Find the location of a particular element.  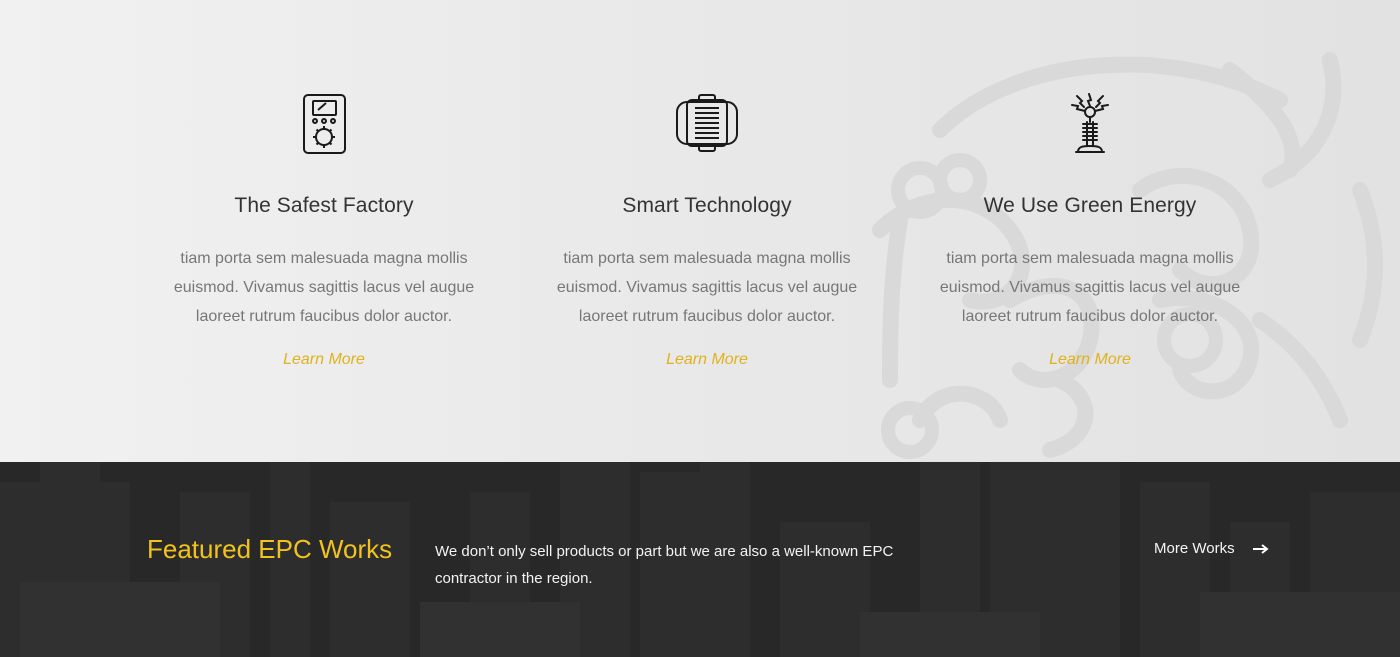

multimeter-icon is located at coordinates (324, 124).